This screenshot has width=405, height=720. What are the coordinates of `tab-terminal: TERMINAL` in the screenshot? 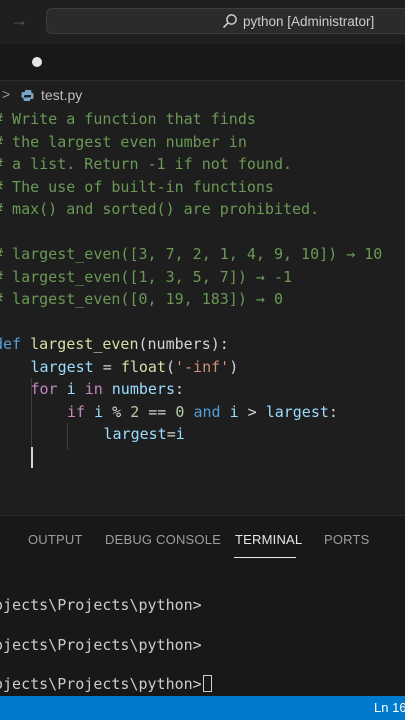 It's located at (268, 539).